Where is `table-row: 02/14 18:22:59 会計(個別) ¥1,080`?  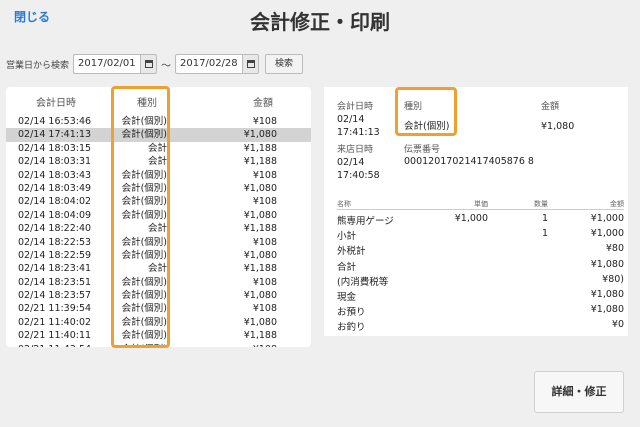
table-row: 02/14 18:22:59 会計(個別) ¥1,080 is located at coordinates (158, 255).